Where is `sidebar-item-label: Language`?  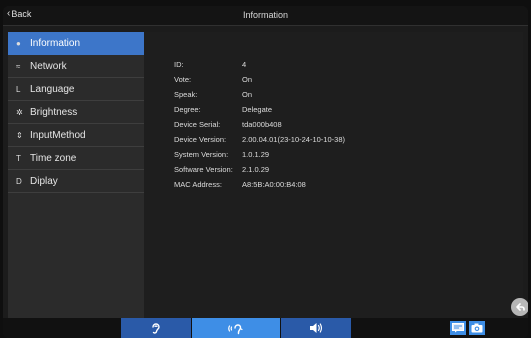
sidebar-item-label: Language is located at coordinates (52, 89).